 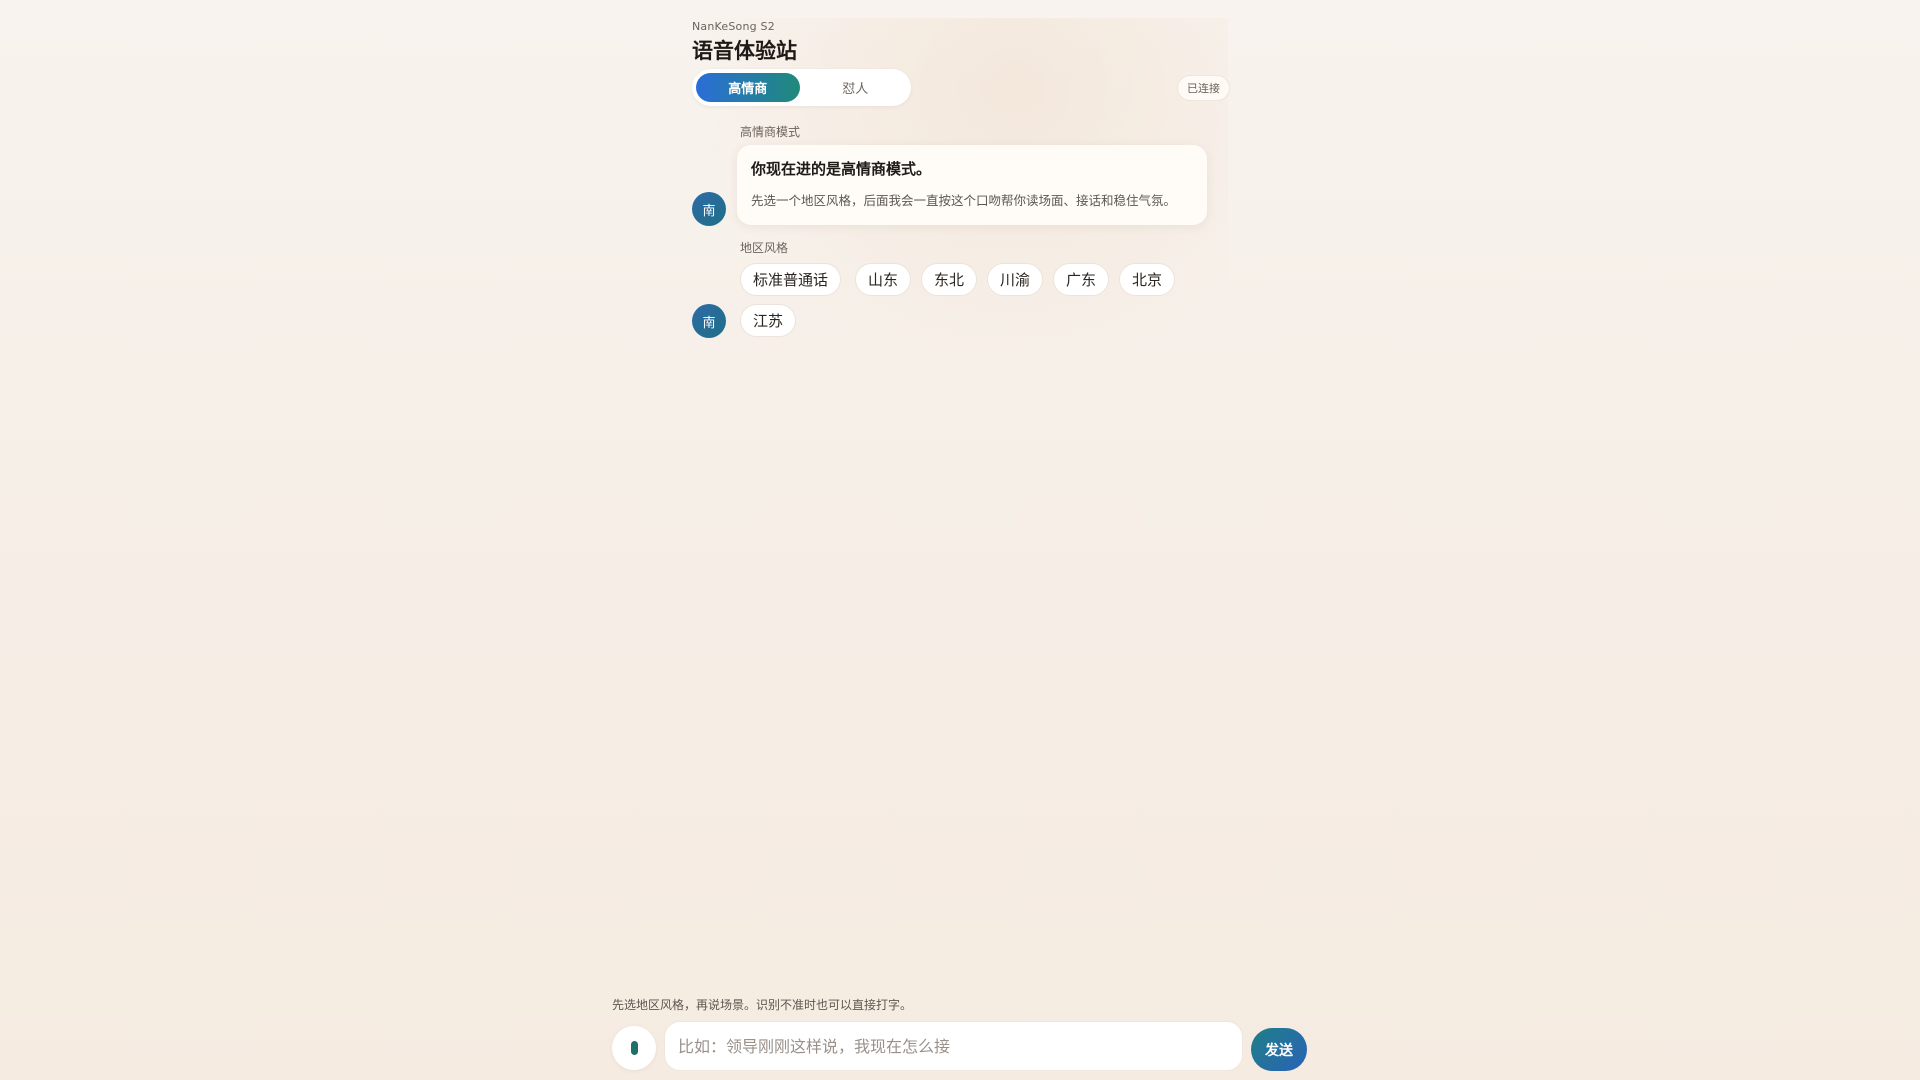 I want to click on message-body: 先选一个地区风格，后面我会一直按这个口吻帮你读场面、接话和稳住气氛。, so click(x=964, y=200).